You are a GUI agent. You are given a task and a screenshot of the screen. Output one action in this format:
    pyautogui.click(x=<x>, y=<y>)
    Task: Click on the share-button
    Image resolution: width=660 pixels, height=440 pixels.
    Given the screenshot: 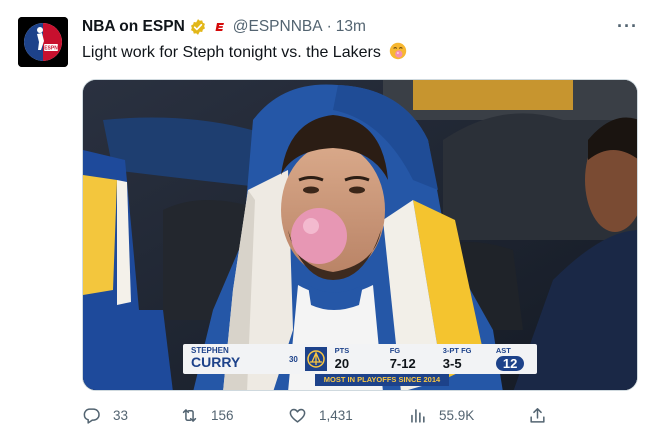 What is the action you would take?
    pyautogui.click(x=537, y=415)
    